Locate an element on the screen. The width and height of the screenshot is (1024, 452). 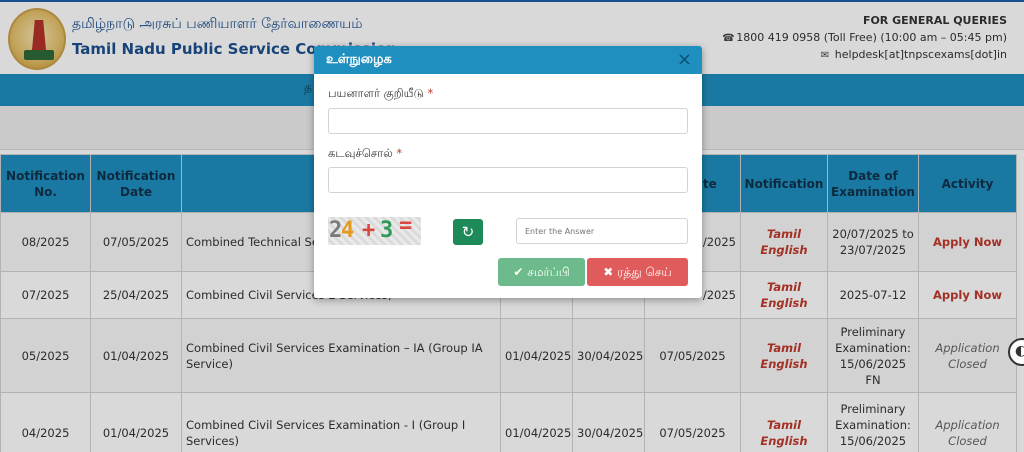
refresh-icon: ↻ is located at coordinates (468, 232).